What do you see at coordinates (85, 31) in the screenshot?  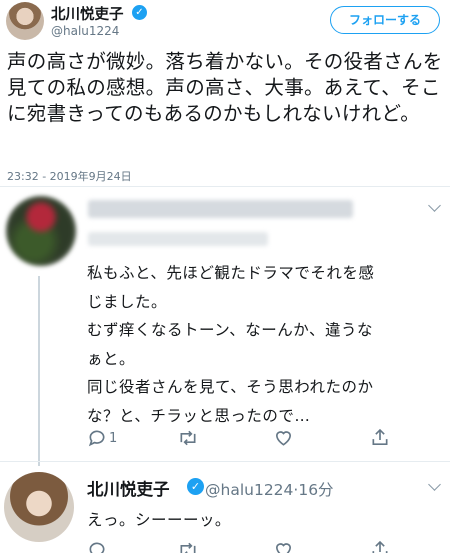 I see `author-handle: @halu1224` at bounding box center [85, 31].